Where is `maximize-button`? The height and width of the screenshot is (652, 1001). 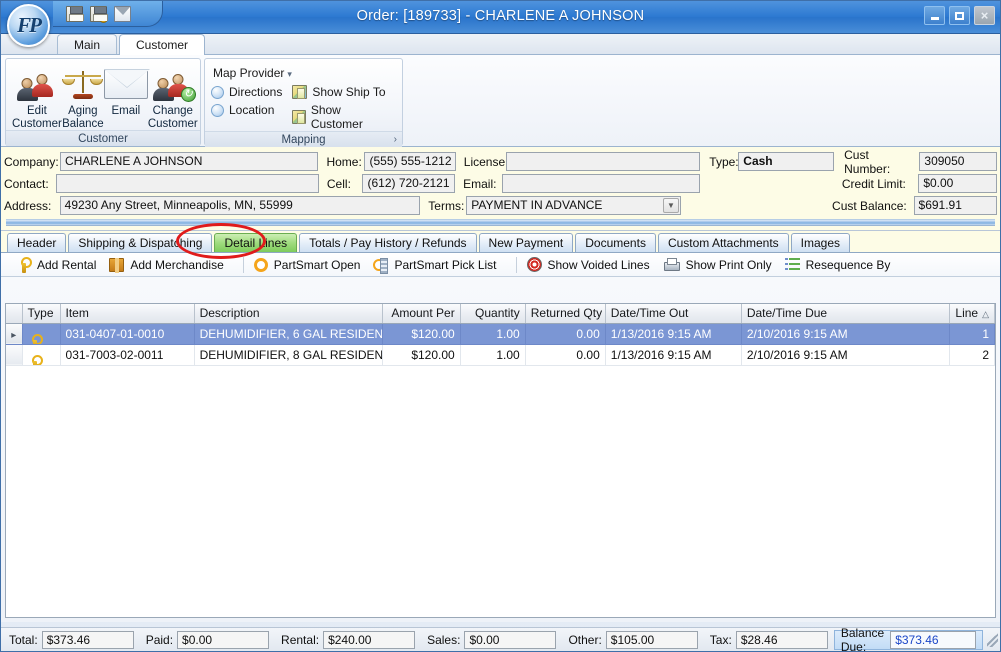
maximize-button is located at coordinates (959, 15).